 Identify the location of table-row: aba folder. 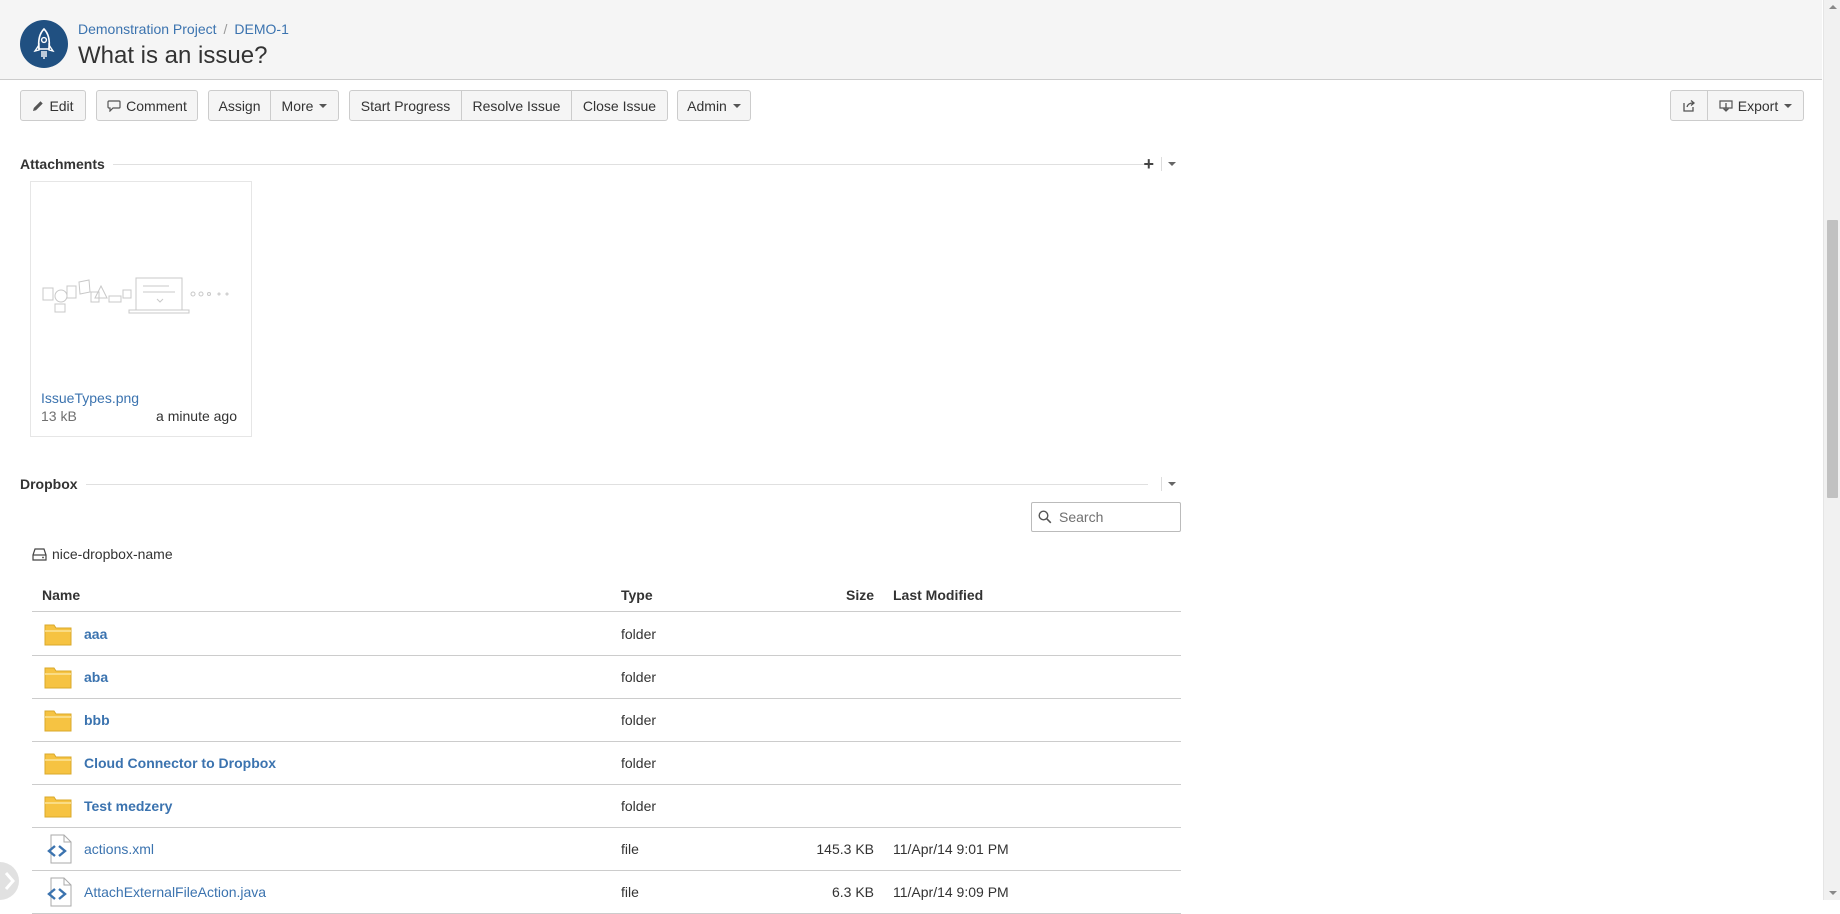
(606, 677).